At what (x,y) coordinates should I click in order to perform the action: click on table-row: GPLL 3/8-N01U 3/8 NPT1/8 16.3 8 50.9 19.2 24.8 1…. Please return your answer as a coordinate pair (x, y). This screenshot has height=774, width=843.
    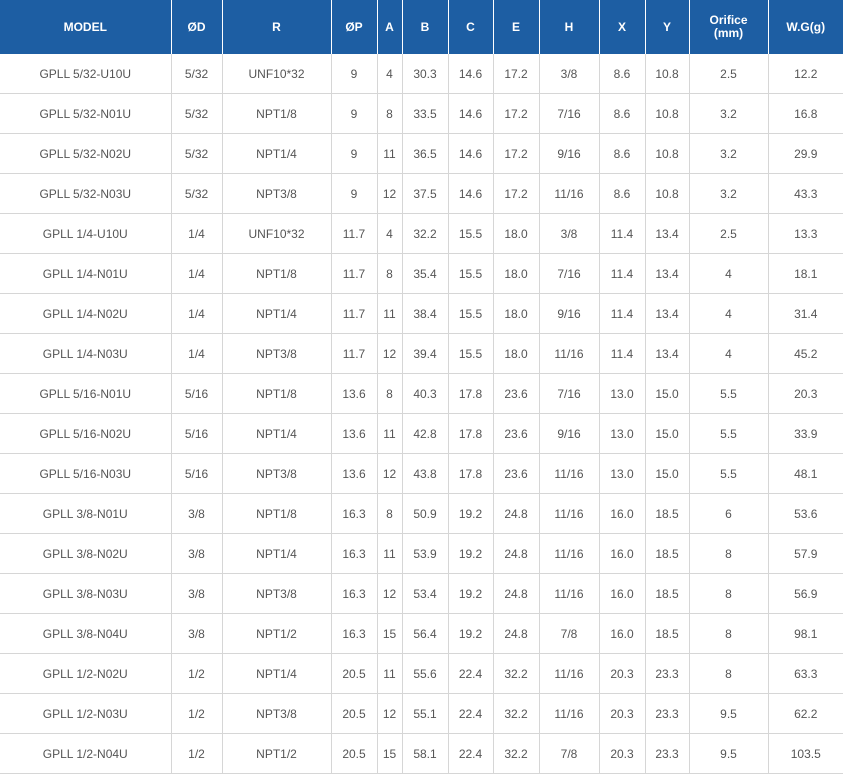
    Looking at the image, I should click on (421, 513).